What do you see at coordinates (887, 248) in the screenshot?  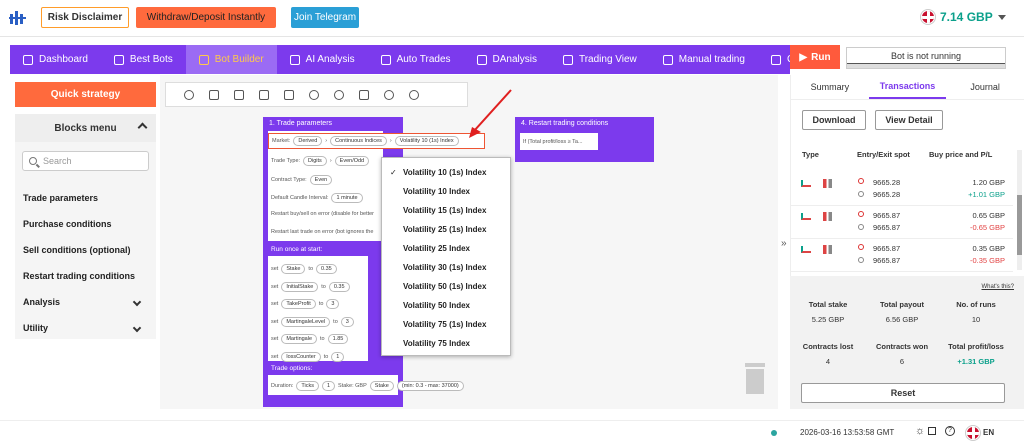 I see `entry-spot: 9665.87` at bounding box center [887, 248].